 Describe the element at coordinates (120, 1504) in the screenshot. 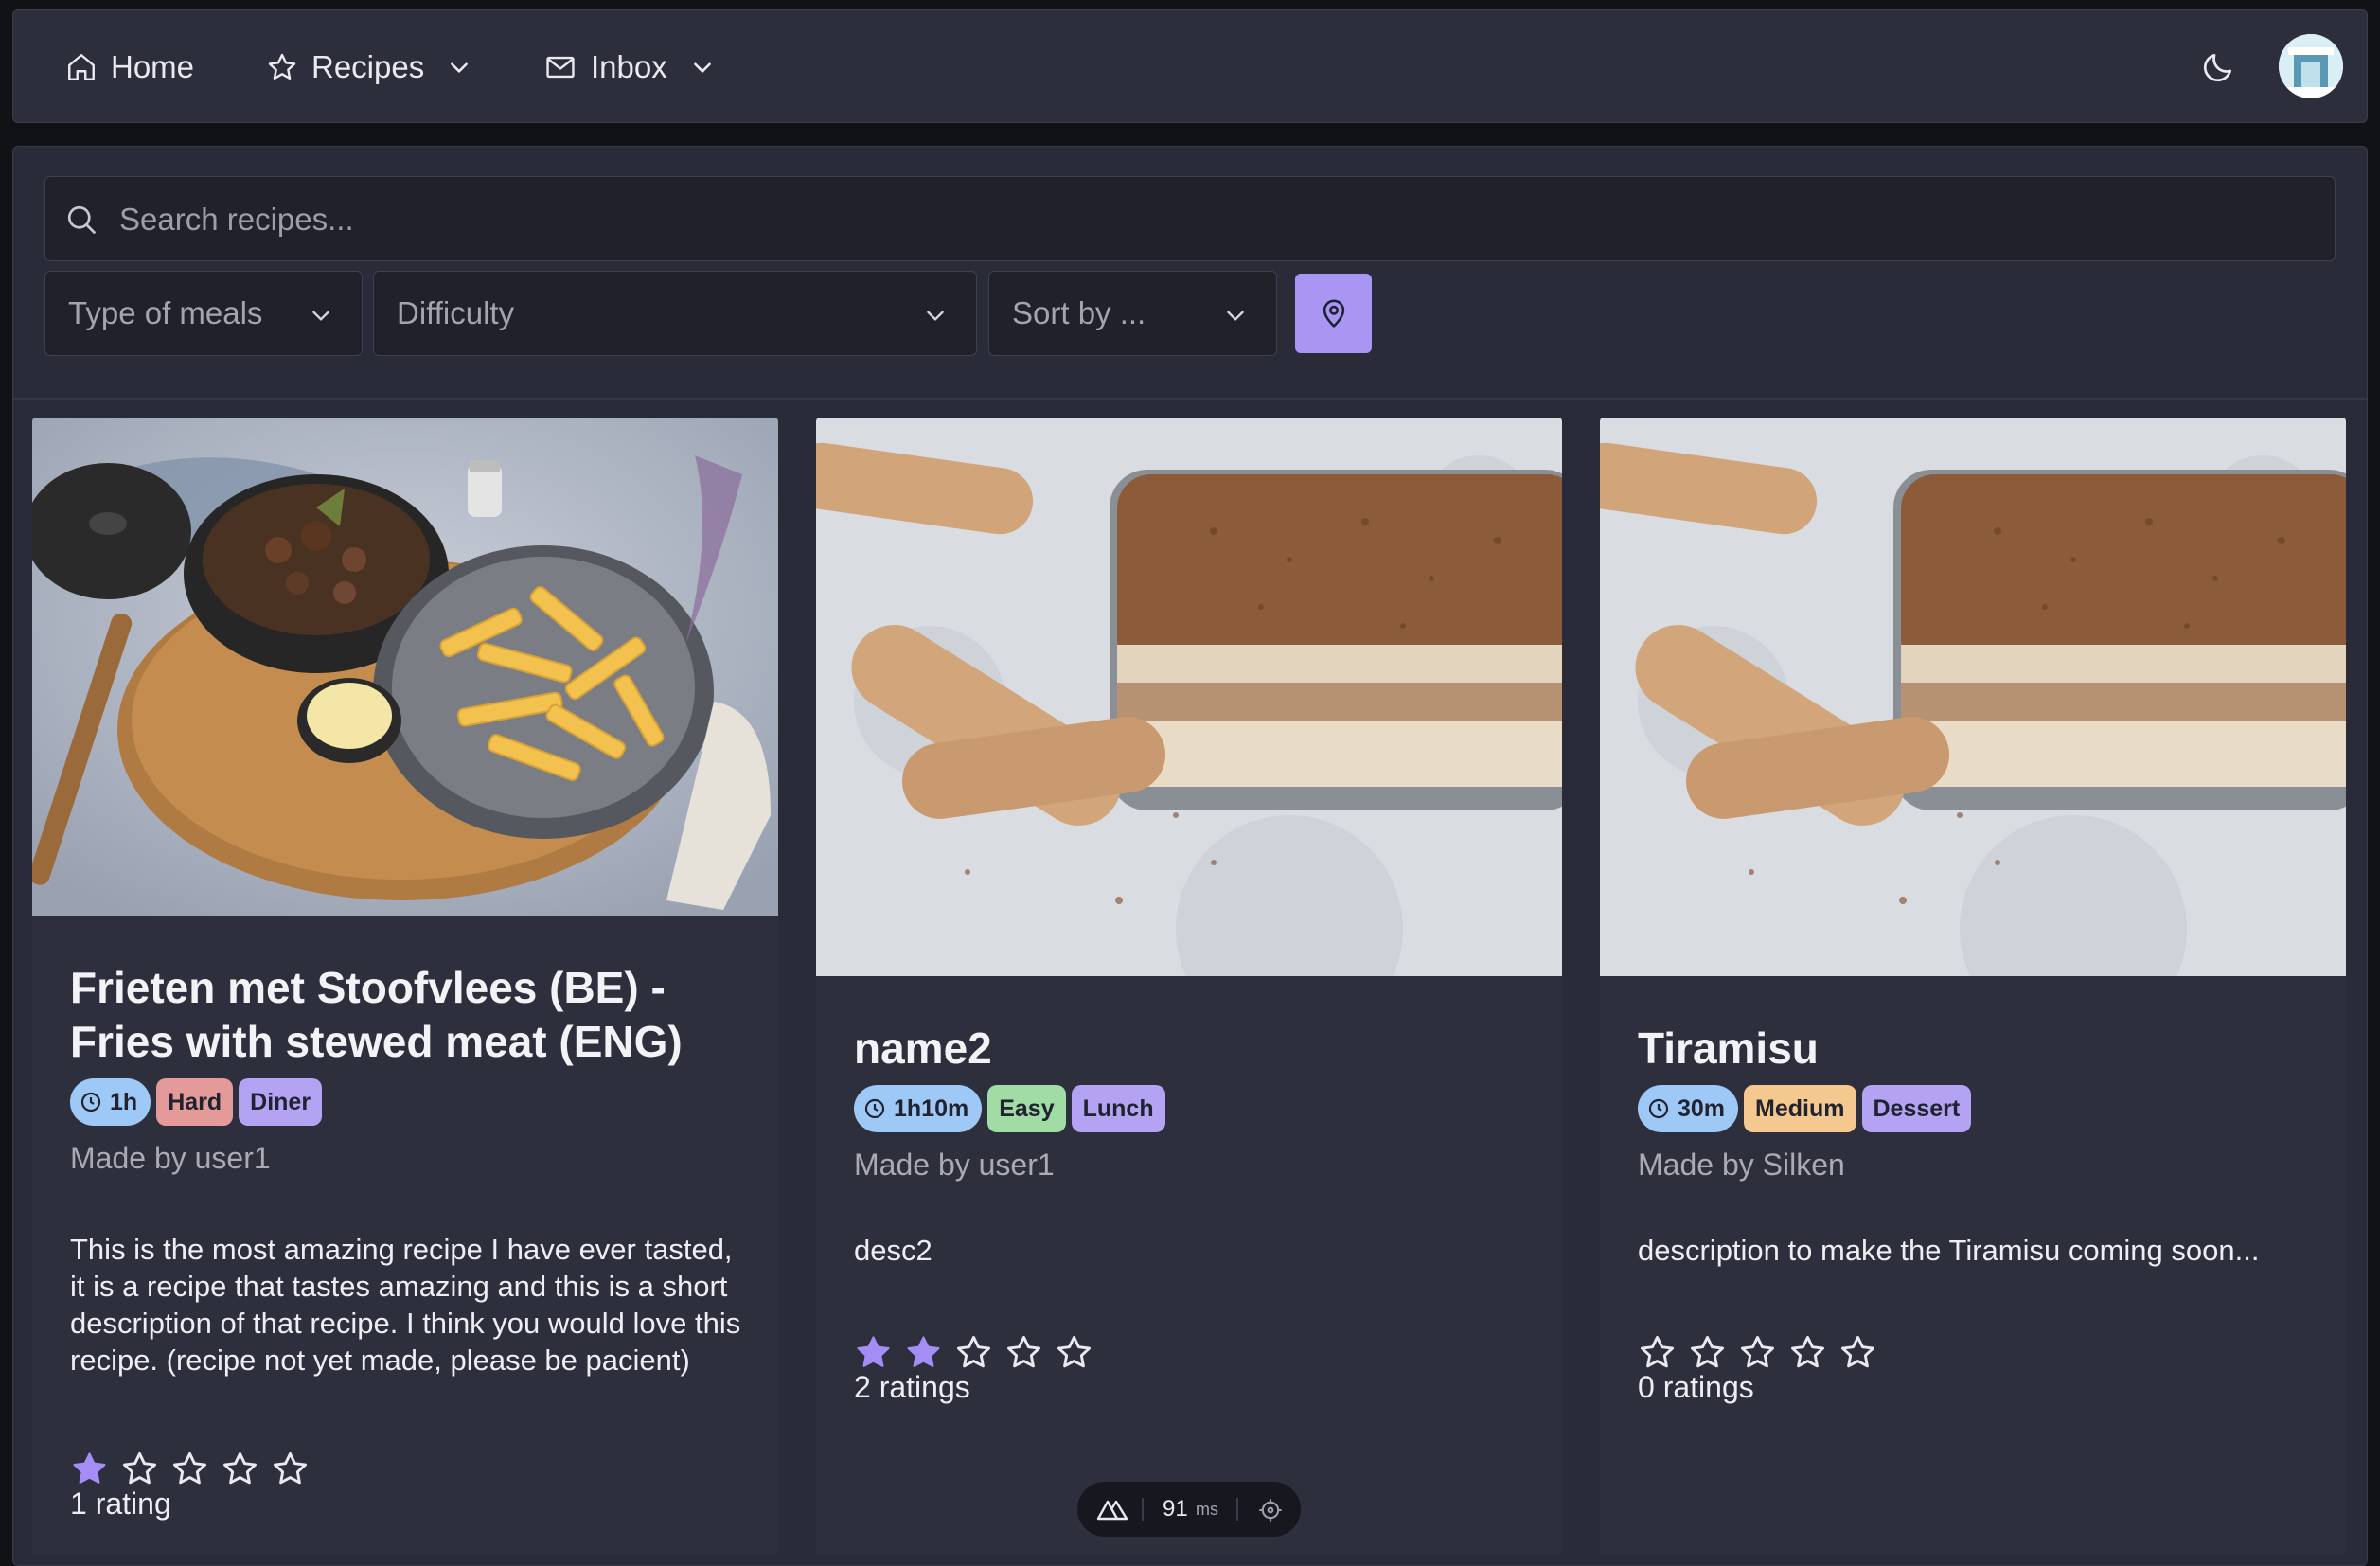

I see `rating-count: 1 rating` at that location.